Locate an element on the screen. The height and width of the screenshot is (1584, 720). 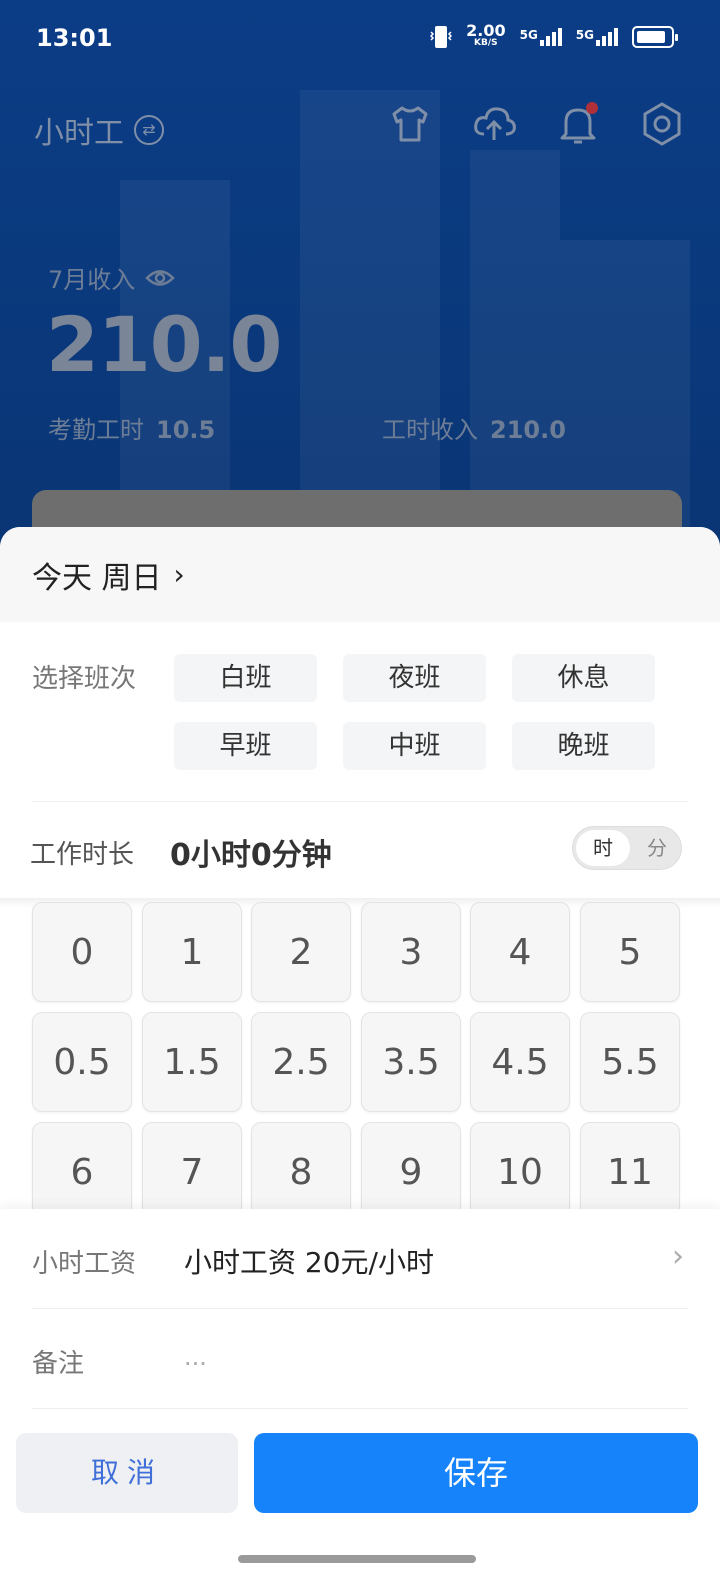
save-button: 保存 is located at coordinates (476, 1473).